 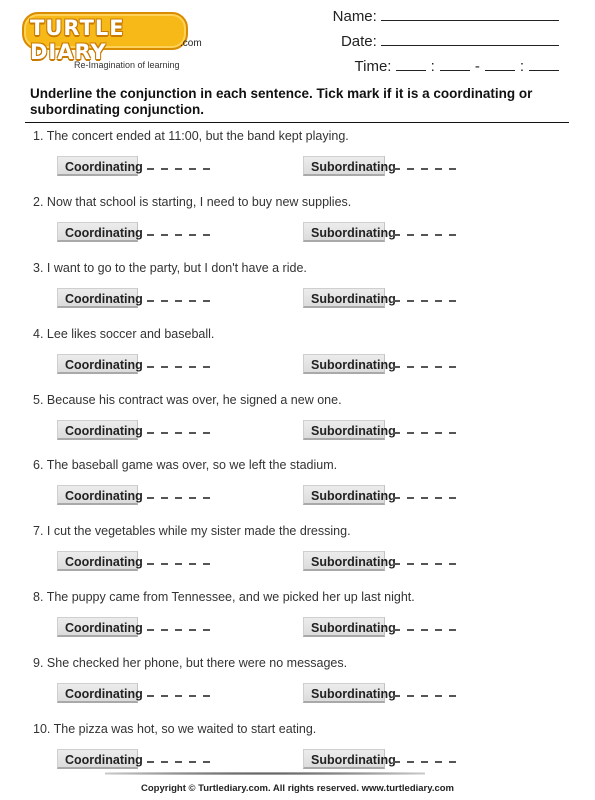 What do you see at coordinates (38, 201) in the screenshot?
I see `question-number: 2.` at bounding box center [38, 201].